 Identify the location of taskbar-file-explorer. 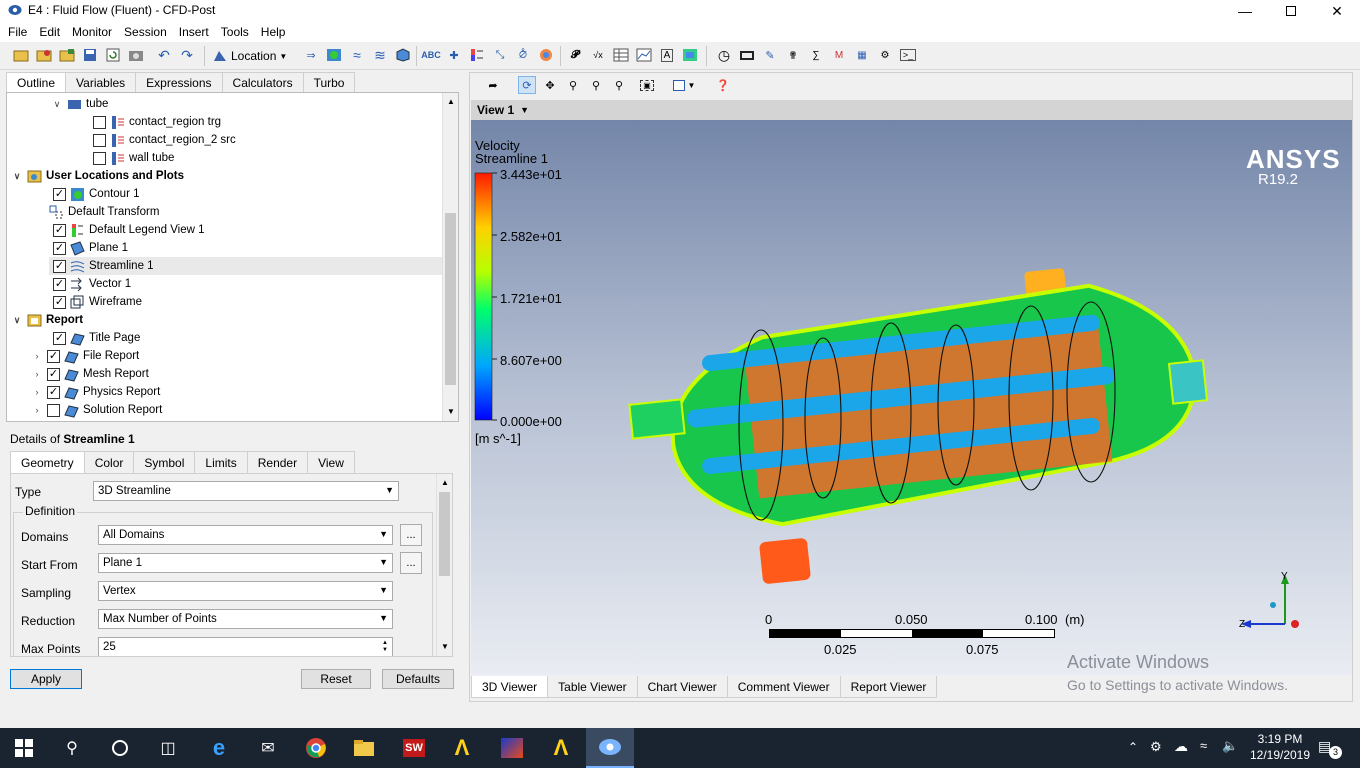
(364, 748).